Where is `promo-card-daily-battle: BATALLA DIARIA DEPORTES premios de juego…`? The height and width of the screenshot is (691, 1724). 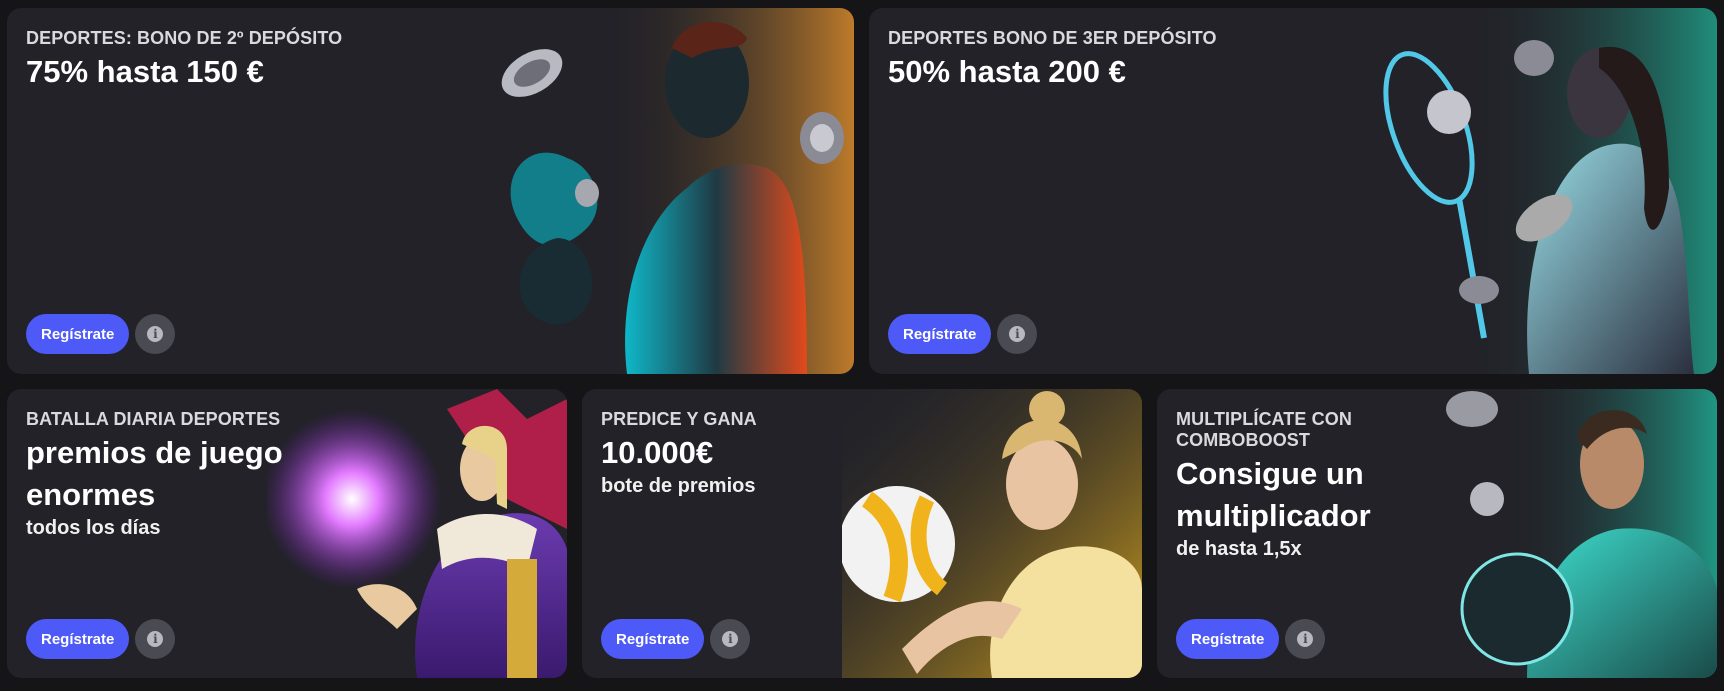
promo-card-daily-battle: BATALLA DIARIA DEPORTES premios de juego… is located at coordinates (287, 533).